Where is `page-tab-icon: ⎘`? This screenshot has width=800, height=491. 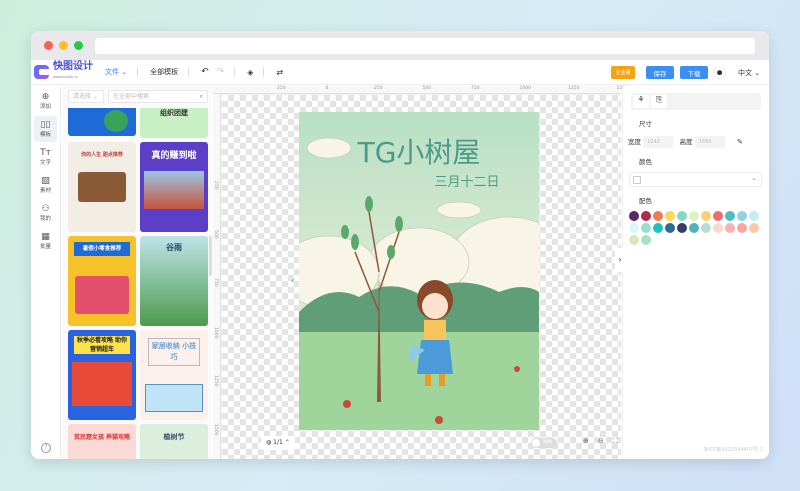
page-tab-icon: ⎘ is located at coordinates (659, 101).